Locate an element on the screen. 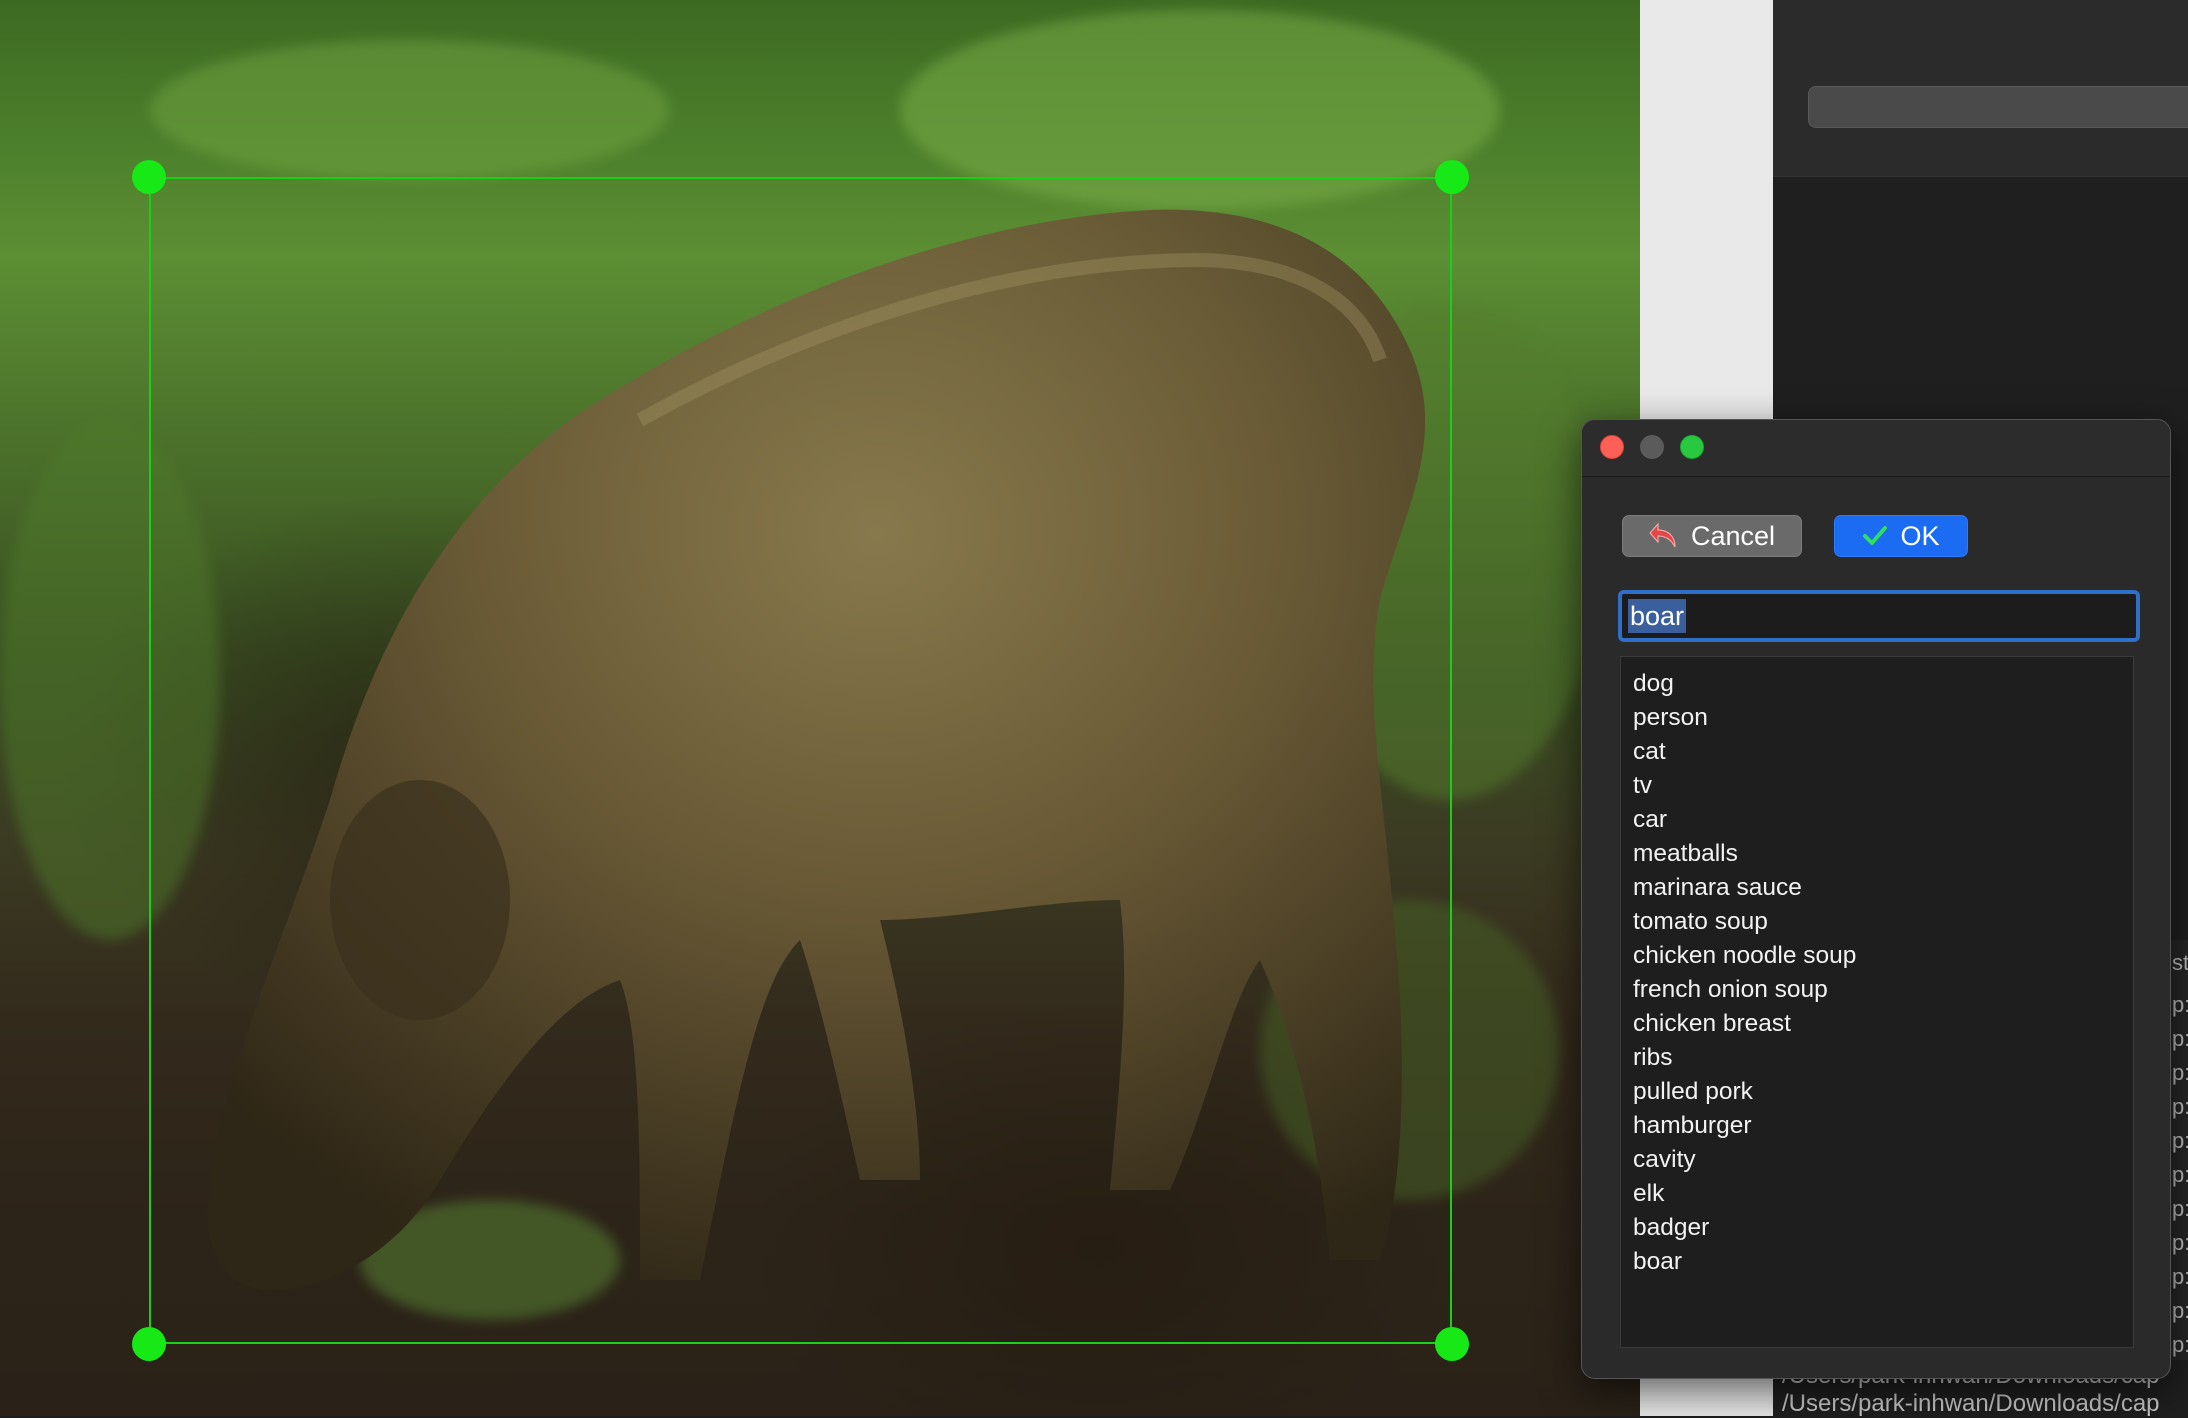 This screenshot has height=1418, width=2188. label-input: boar is located at coordinates (1879, 616).